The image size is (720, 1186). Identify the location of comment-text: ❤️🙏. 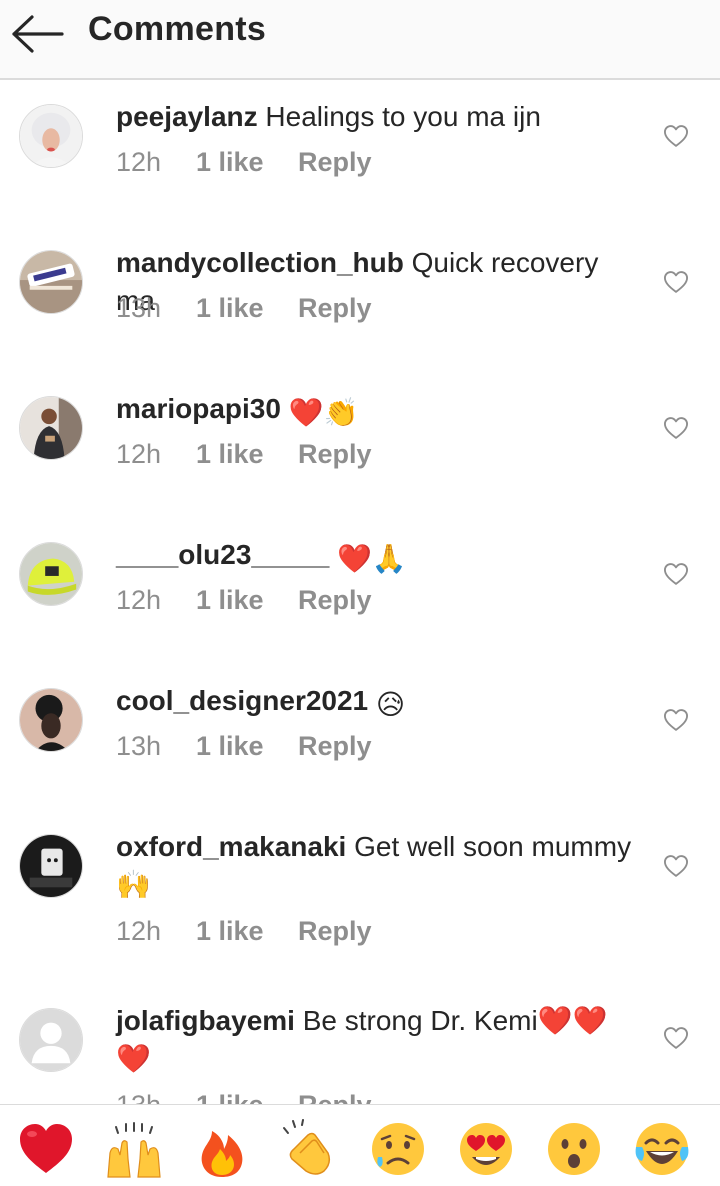
(372, 558).